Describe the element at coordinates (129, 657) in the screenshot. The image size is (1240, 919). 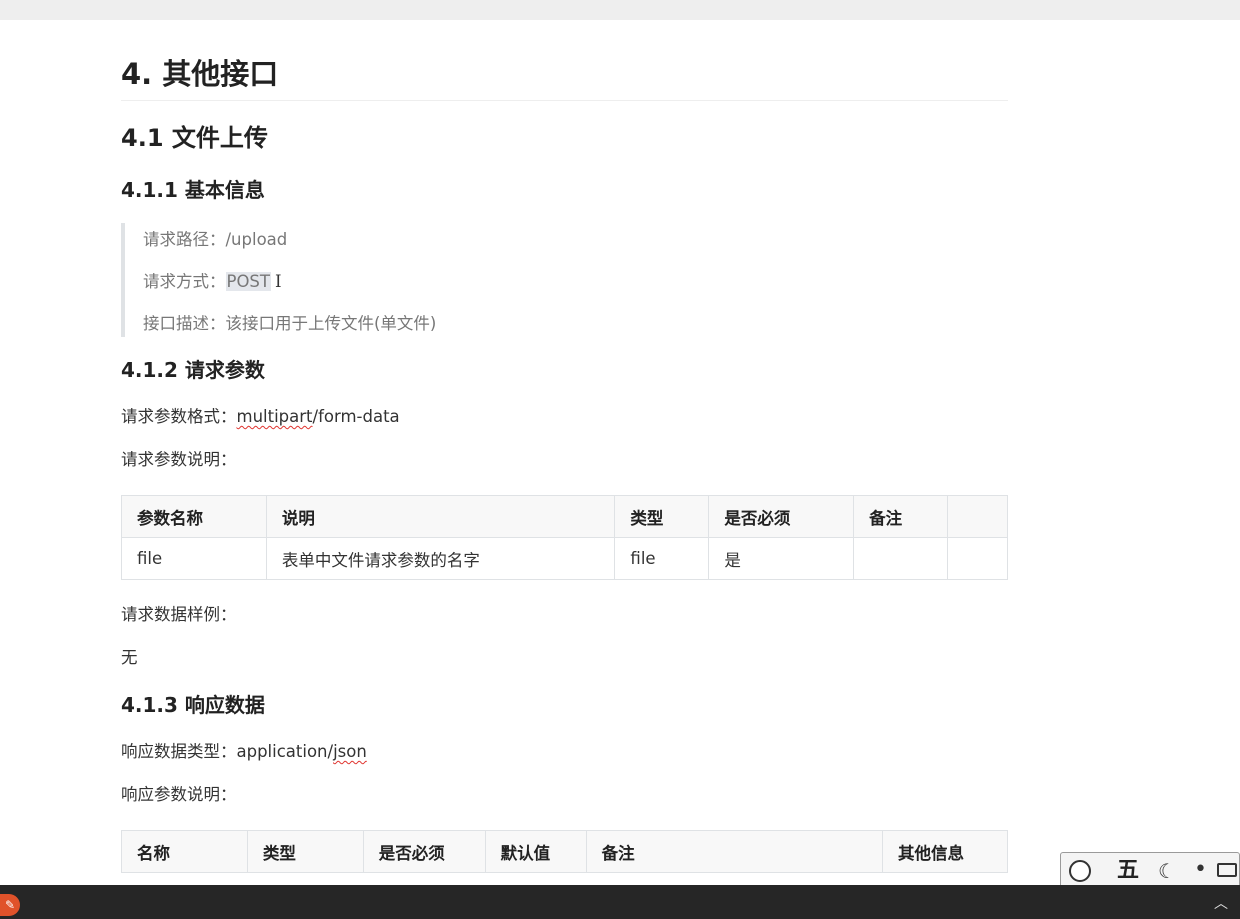
I see `request-sample-value: 无` at that location.